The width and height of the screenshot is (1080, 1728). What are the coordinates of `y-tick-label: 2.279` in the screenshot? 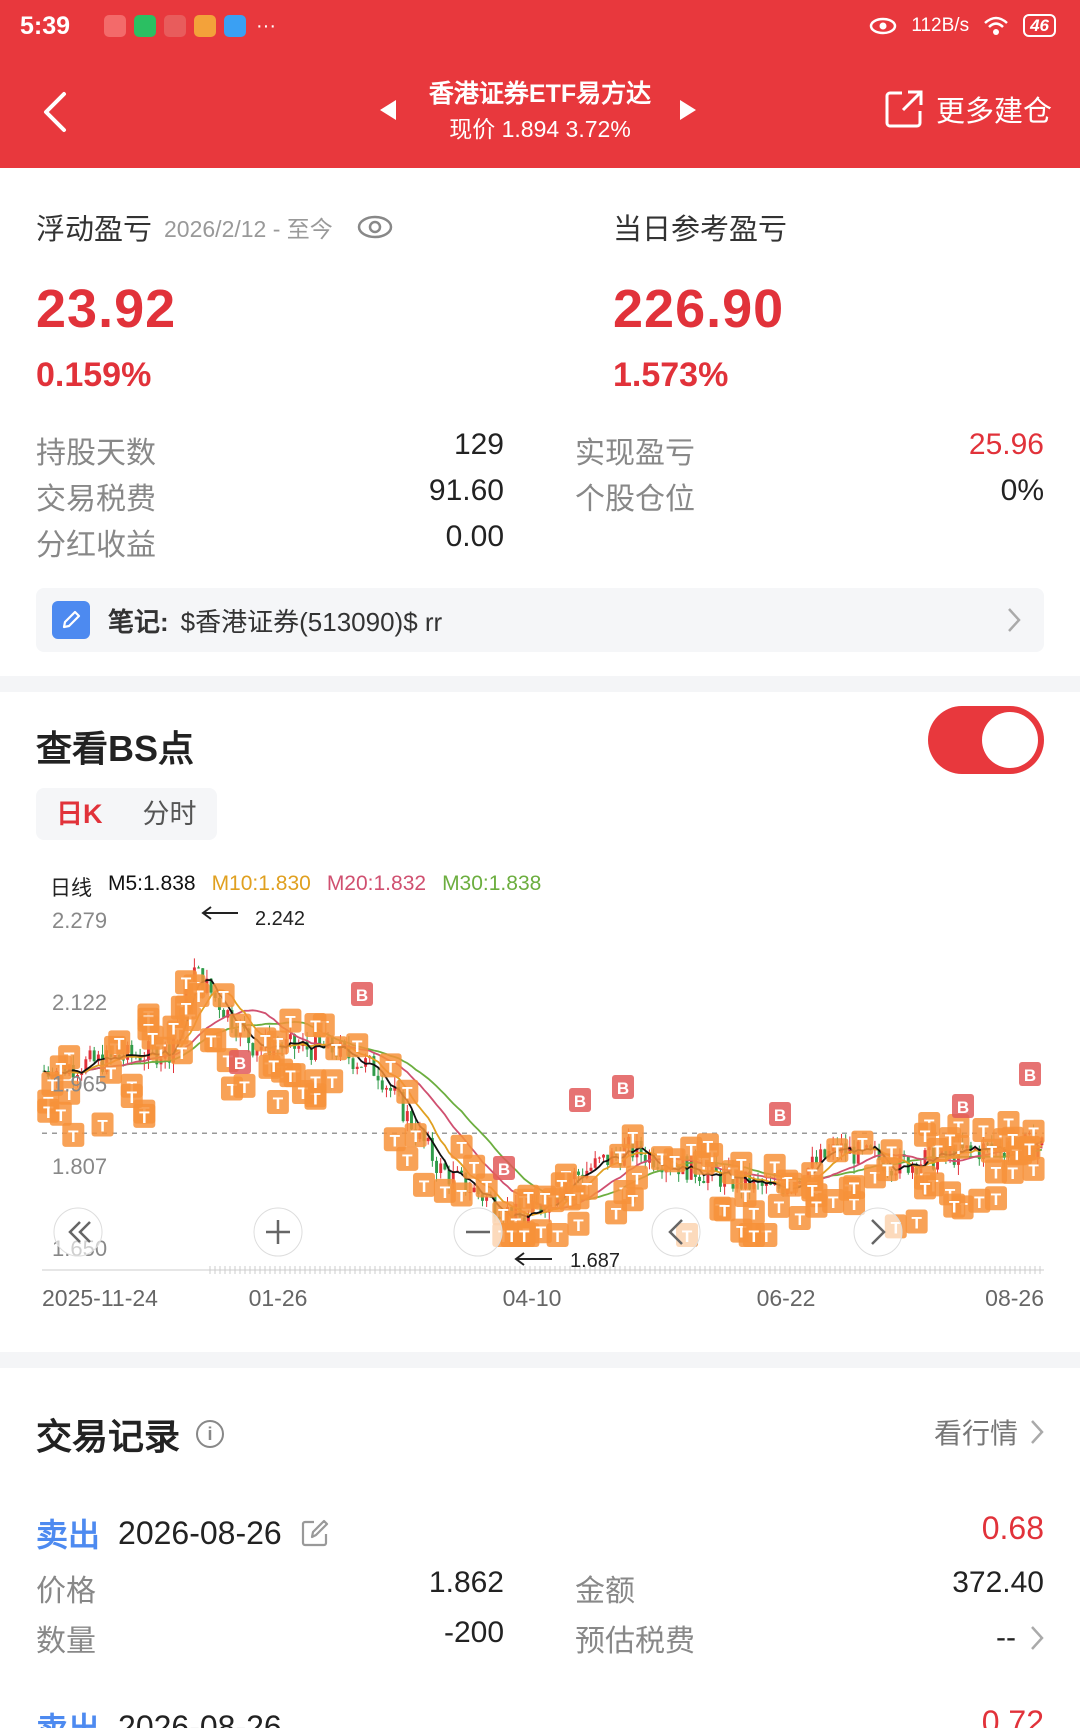 It's located at (79, 920).